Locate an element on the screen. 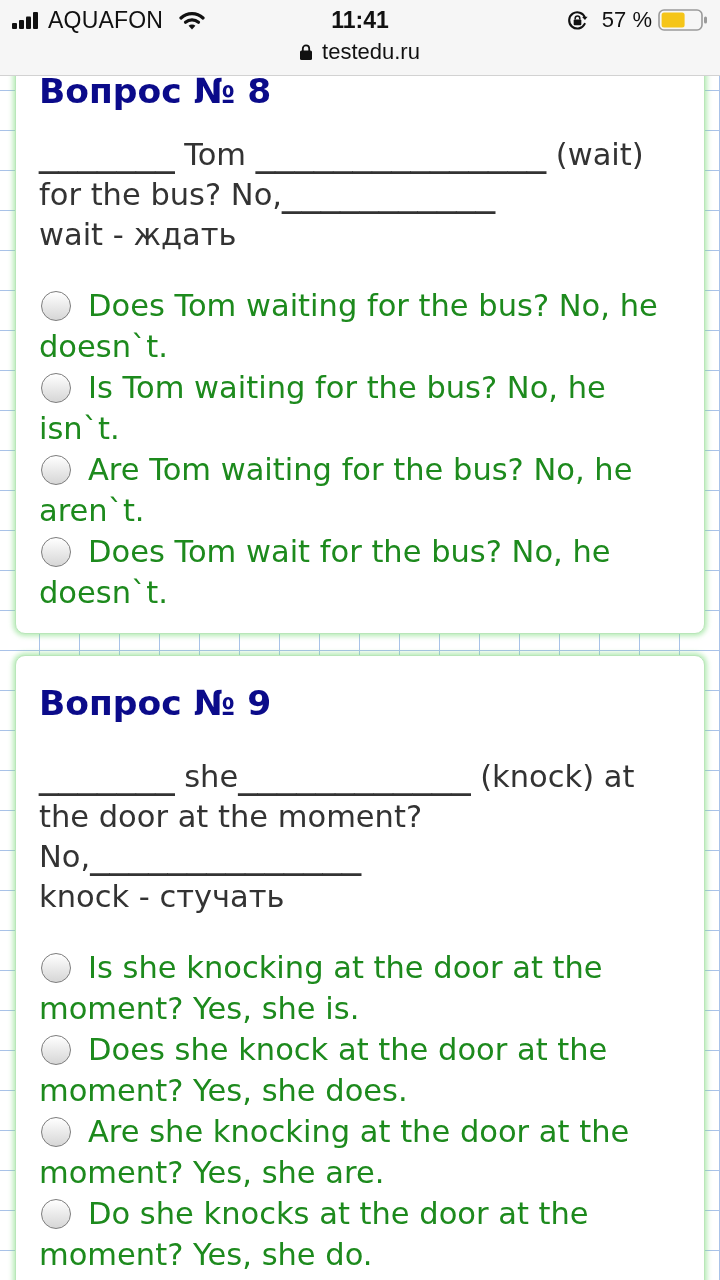  battery-percent: 57 % is located at coordinates (626, 20).